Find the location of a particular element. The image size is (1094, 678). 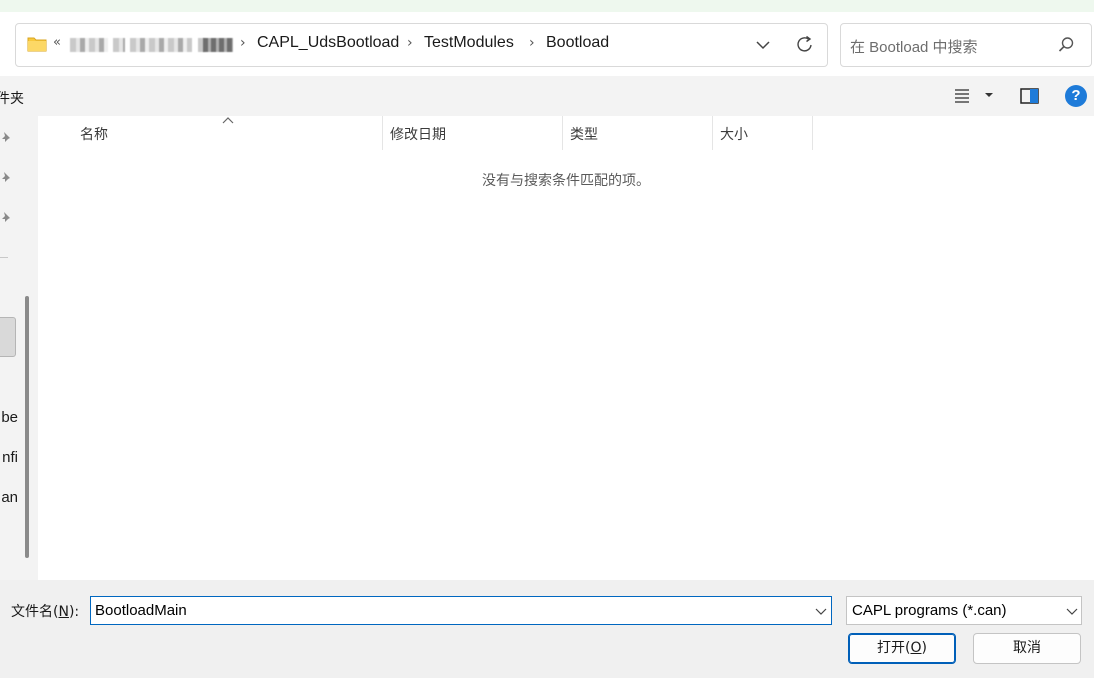

column-header-date-modified: 修改日期 is located at coordinates (418, 134).